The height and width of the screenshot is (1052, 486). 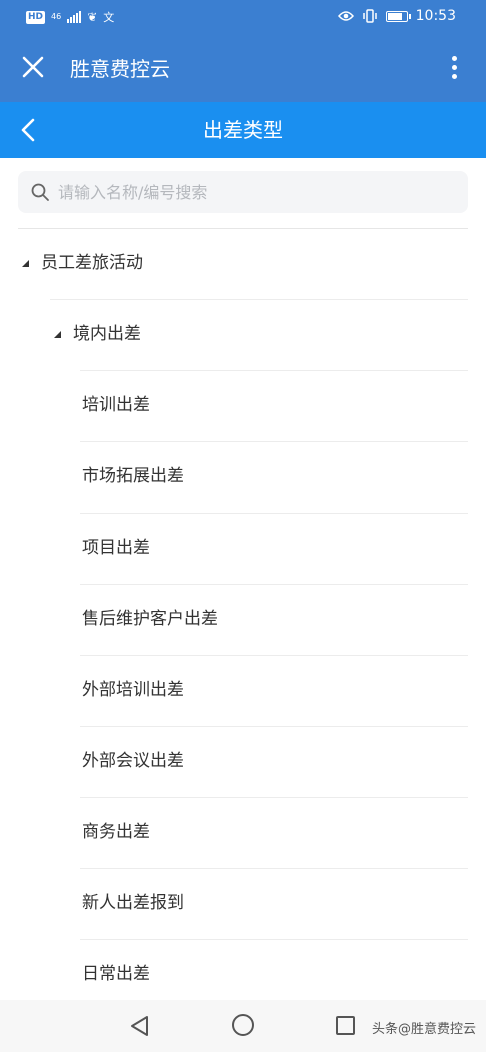 I want to click on page-header: 出差类型, so click(x=243, y=130).